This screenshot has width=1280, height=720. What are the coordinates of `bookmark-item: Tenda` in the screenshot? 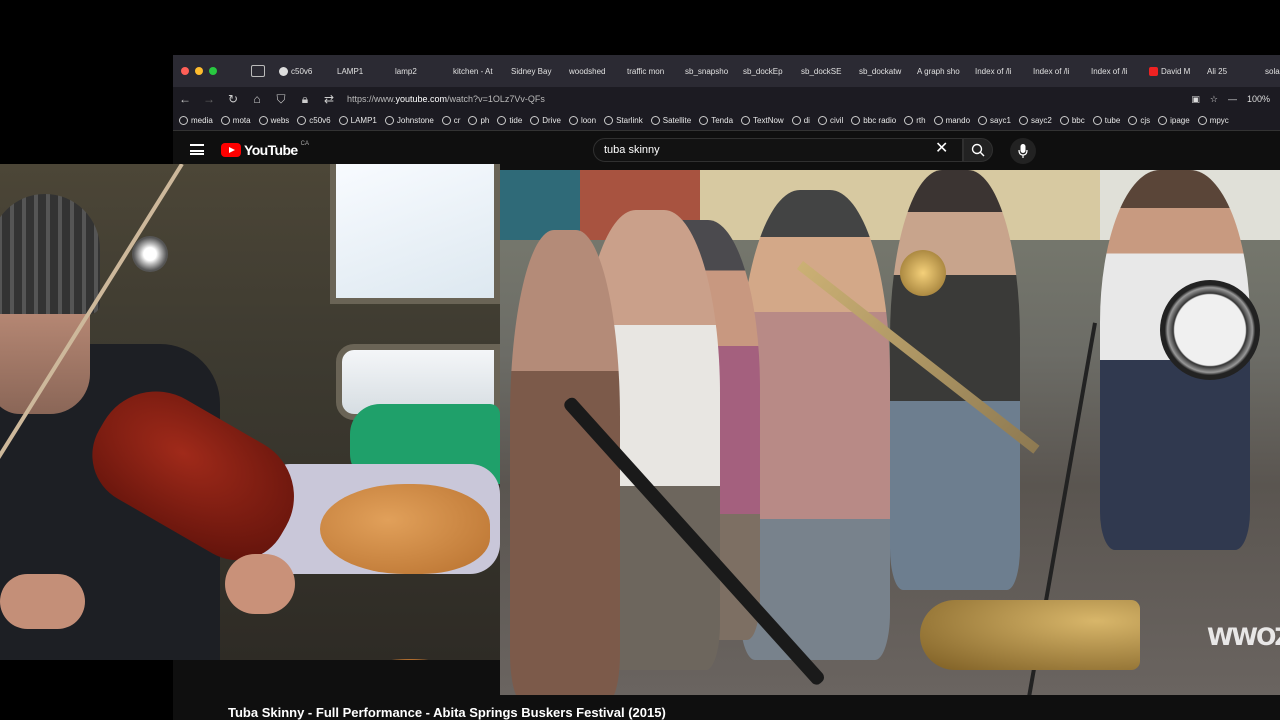 It's located at (716, 120).